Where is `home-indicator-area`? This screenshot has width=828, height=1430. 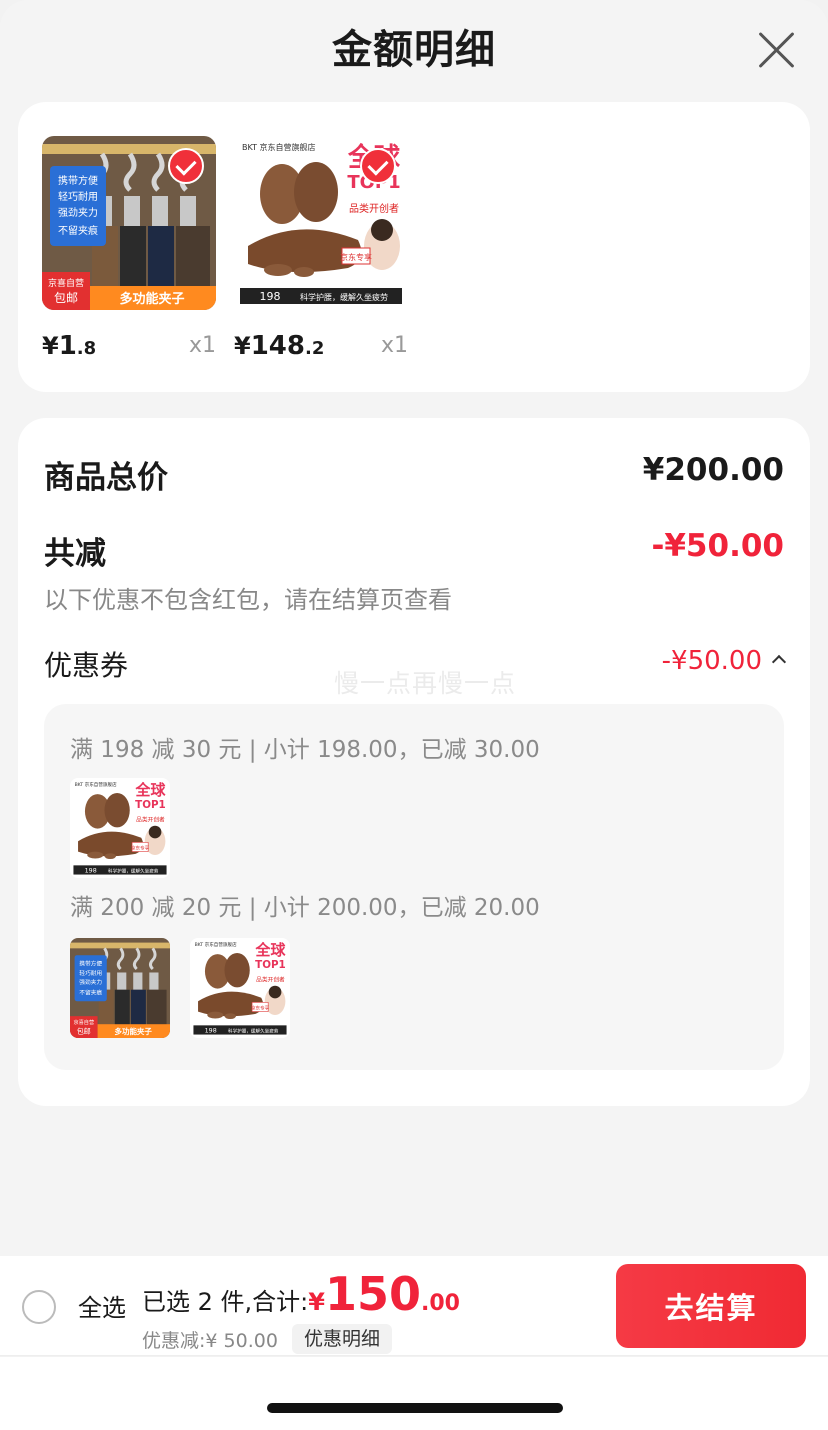
home-indicator-area is located at coordinates (414, 1393).